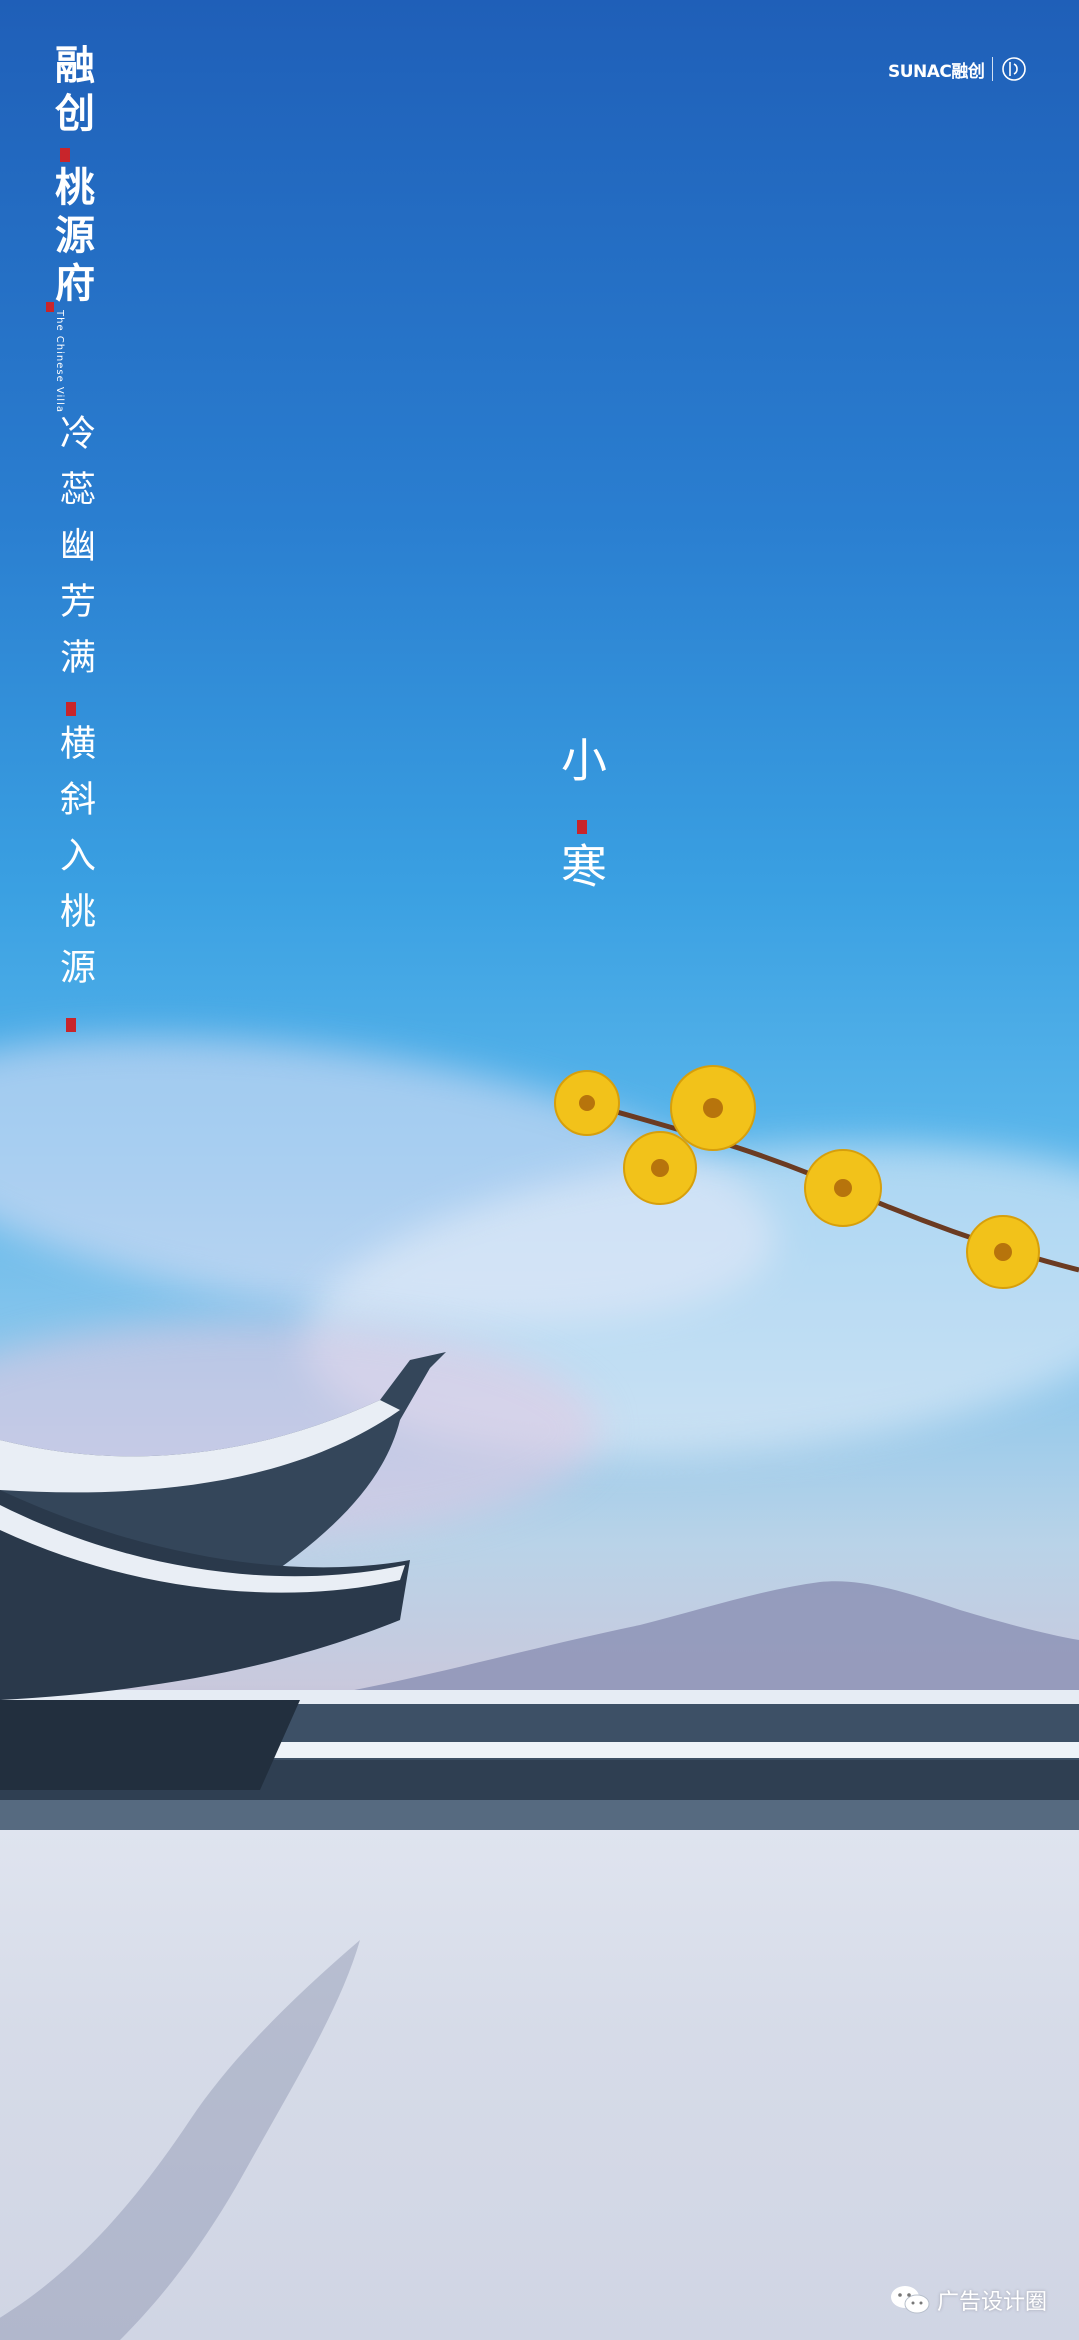 The image size is (1079, 2340). I want to click on sunac-logo: SUNAC融创, so click(957, 69).